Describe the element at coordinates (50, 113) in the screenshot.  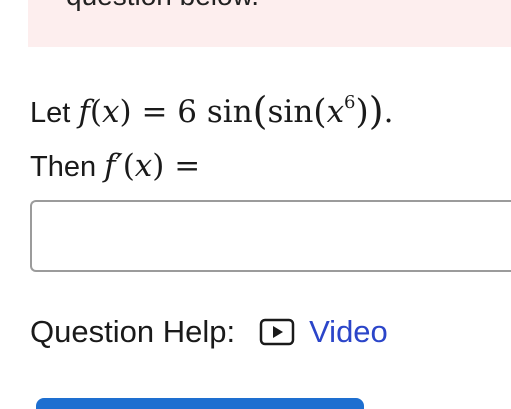
I see `let-label: Let` at that location.